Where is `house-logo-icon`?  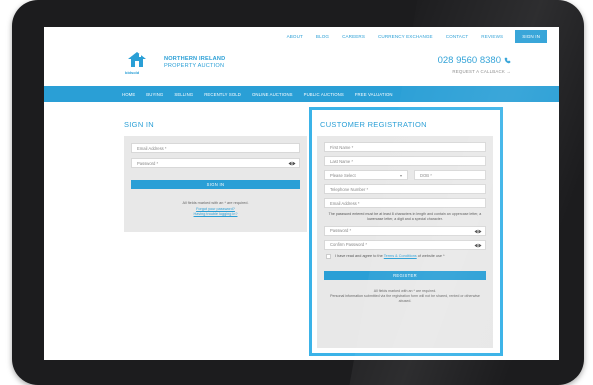 house-logo-icon is located at coordinates (137, 59).